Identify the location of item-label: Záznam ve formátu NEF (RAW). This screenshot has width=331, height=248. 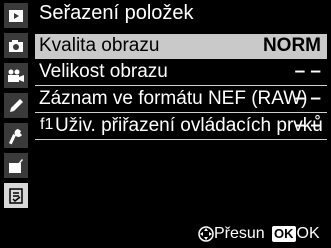
(173, 98).